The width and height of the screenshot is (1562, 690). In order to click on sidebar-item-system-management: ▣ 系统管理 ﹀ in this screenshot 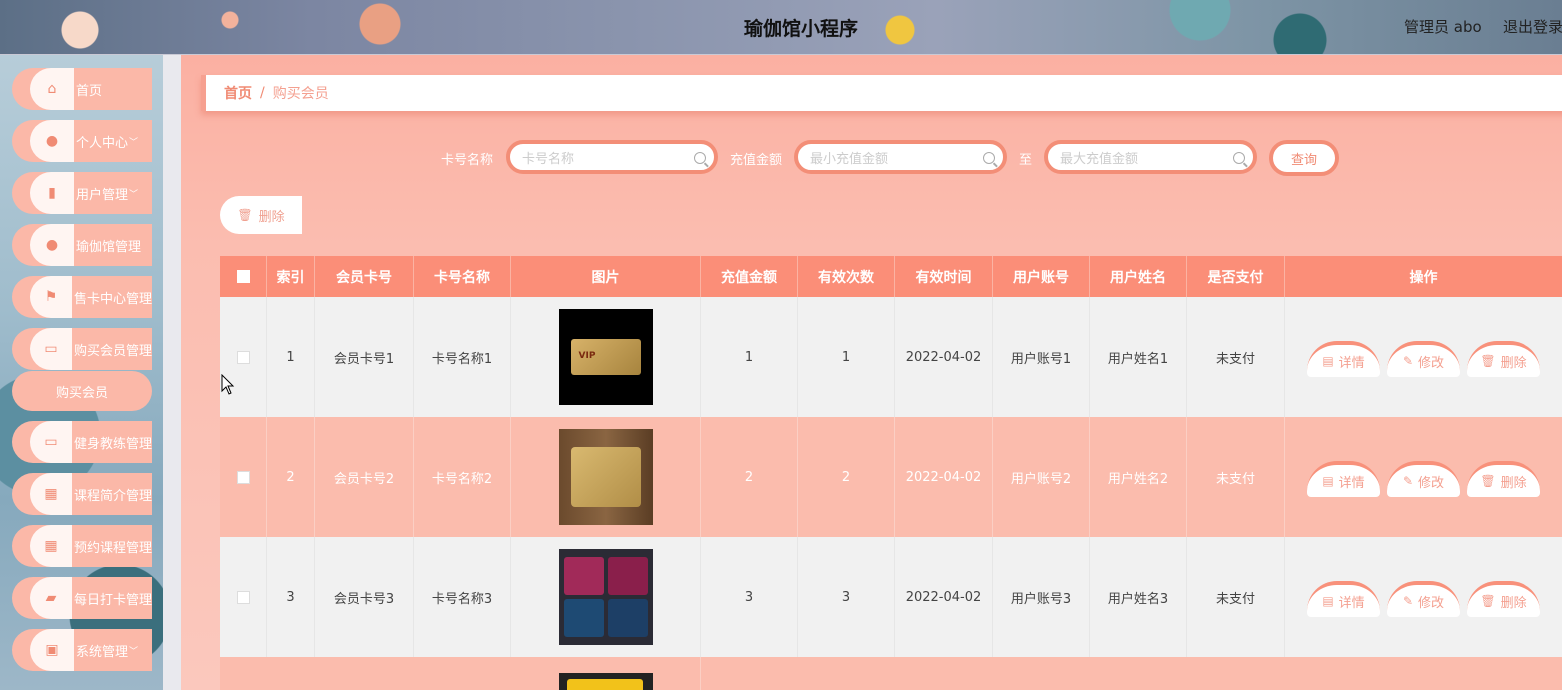, I will do `click(82, 650)`.